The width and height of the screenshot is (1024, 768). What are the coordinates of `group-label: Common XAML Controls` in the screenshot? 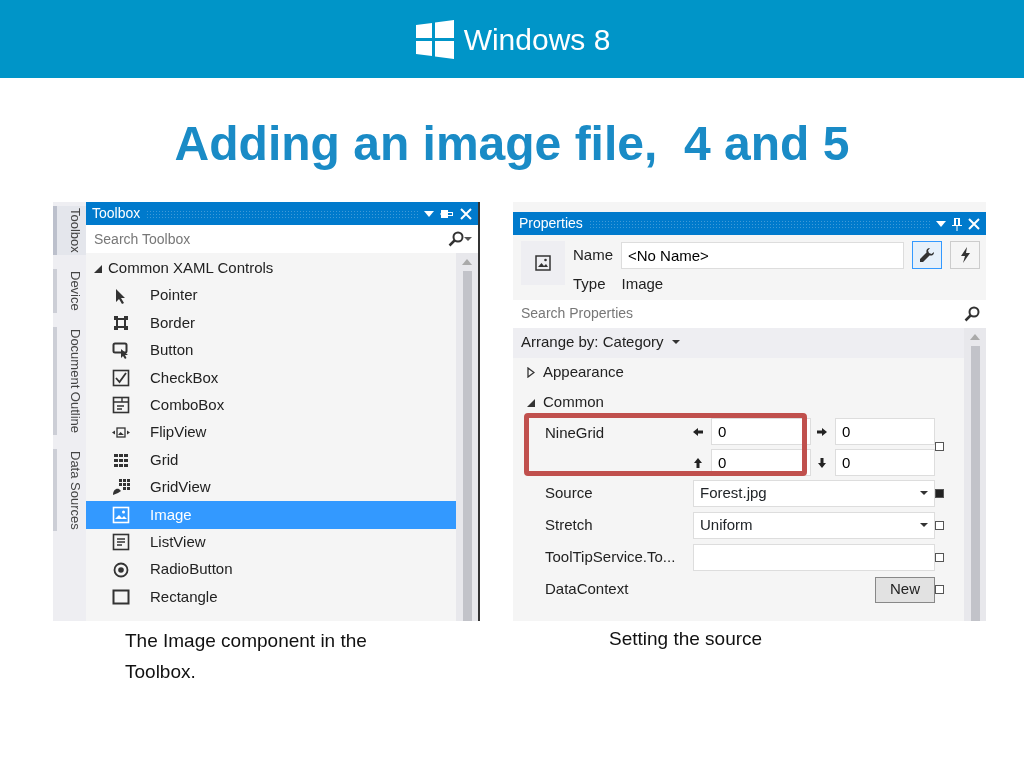 It's located at (191, 268).